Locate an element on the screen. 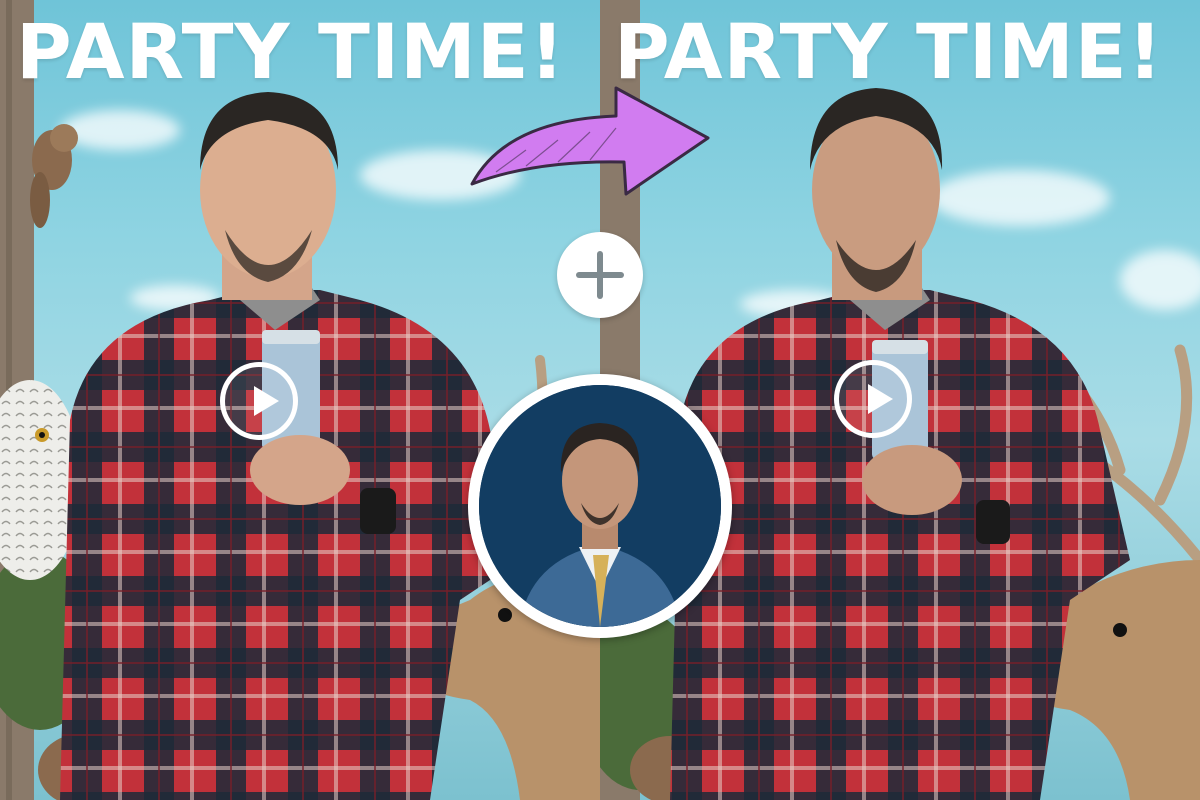 This screenshot has width=1200, height=800. plus-icon is located at coordinates (600, 275).